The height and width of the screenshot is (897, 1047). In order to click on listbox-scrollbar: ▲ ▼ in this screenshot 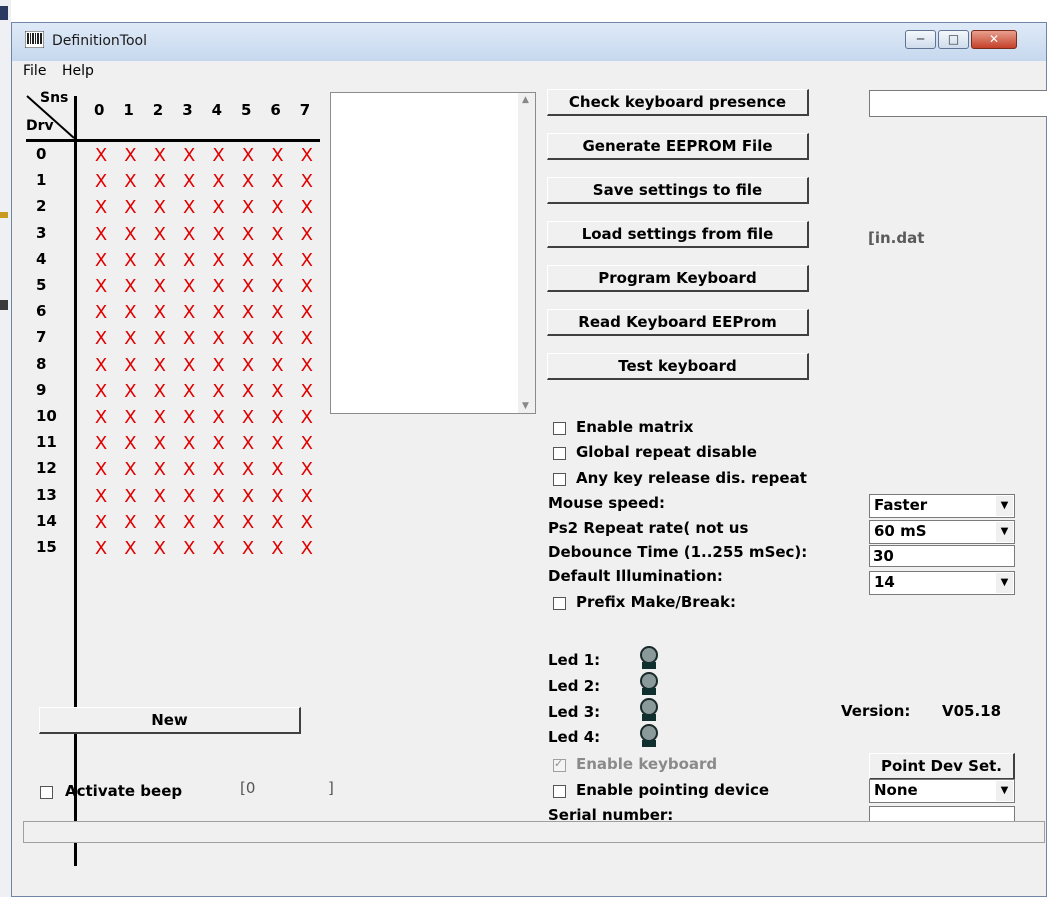, I will do `click(526, 253)`.